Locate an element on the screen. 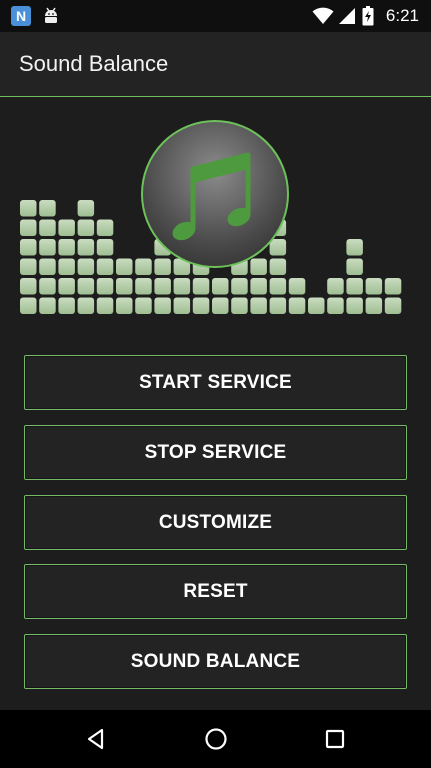 Image resolution: width=431 pixels, height=768 pixels. status-bar: N 6:21 is located at coordinates (215, 16).